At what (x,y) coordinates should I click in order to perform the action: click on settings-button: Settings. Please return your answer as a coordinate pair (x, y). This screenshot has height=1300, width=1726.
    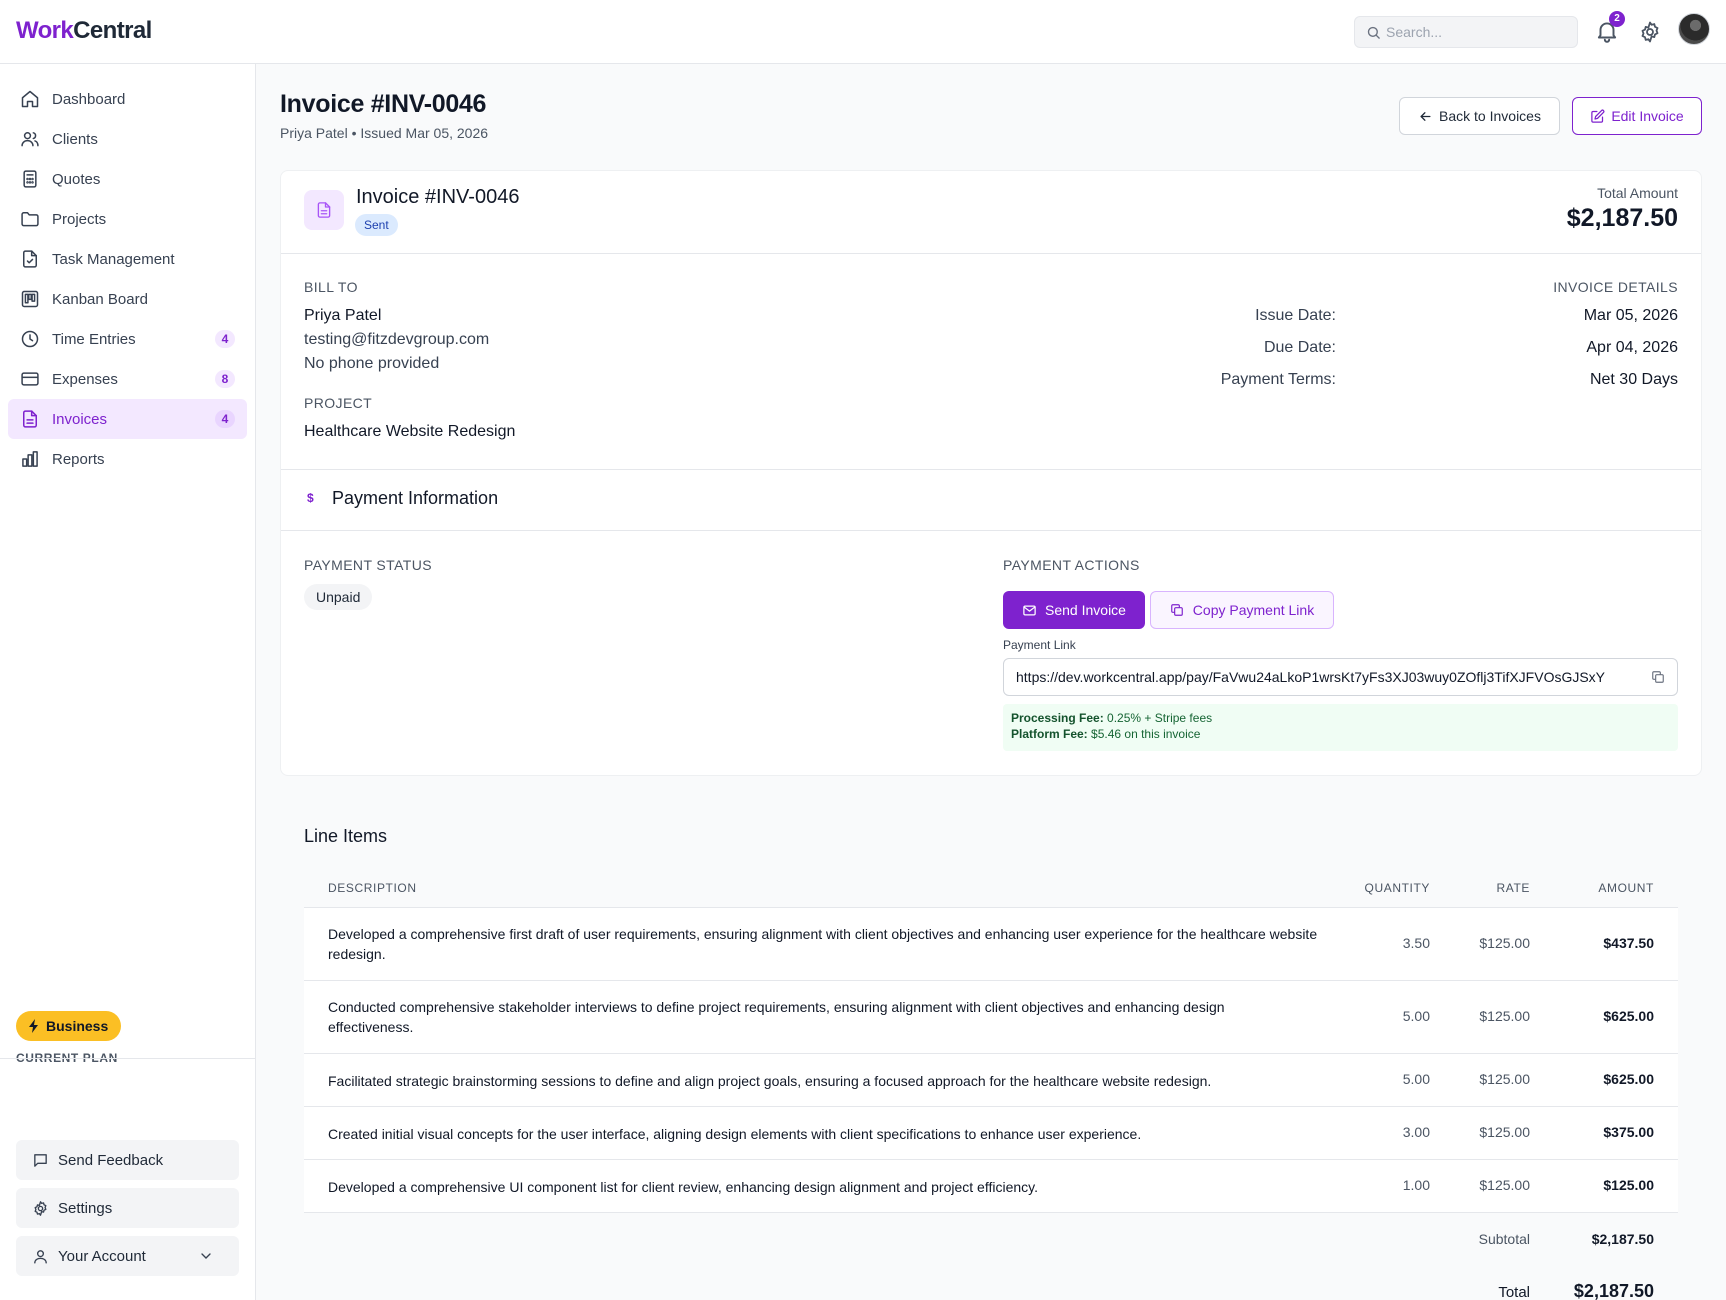
    Looking at the image, I should click on (127, 1208).